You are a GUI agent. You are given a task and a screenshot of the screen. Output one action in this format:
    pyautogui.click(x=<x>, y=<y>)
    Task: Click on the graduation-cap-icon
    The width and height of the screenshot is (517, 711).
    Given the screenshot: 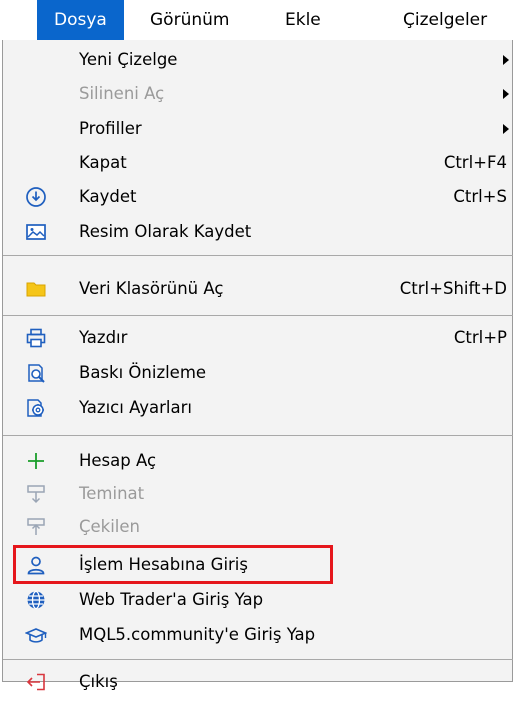 What is the action you would take?
    pyautogui.click(x=36, y=635)
    